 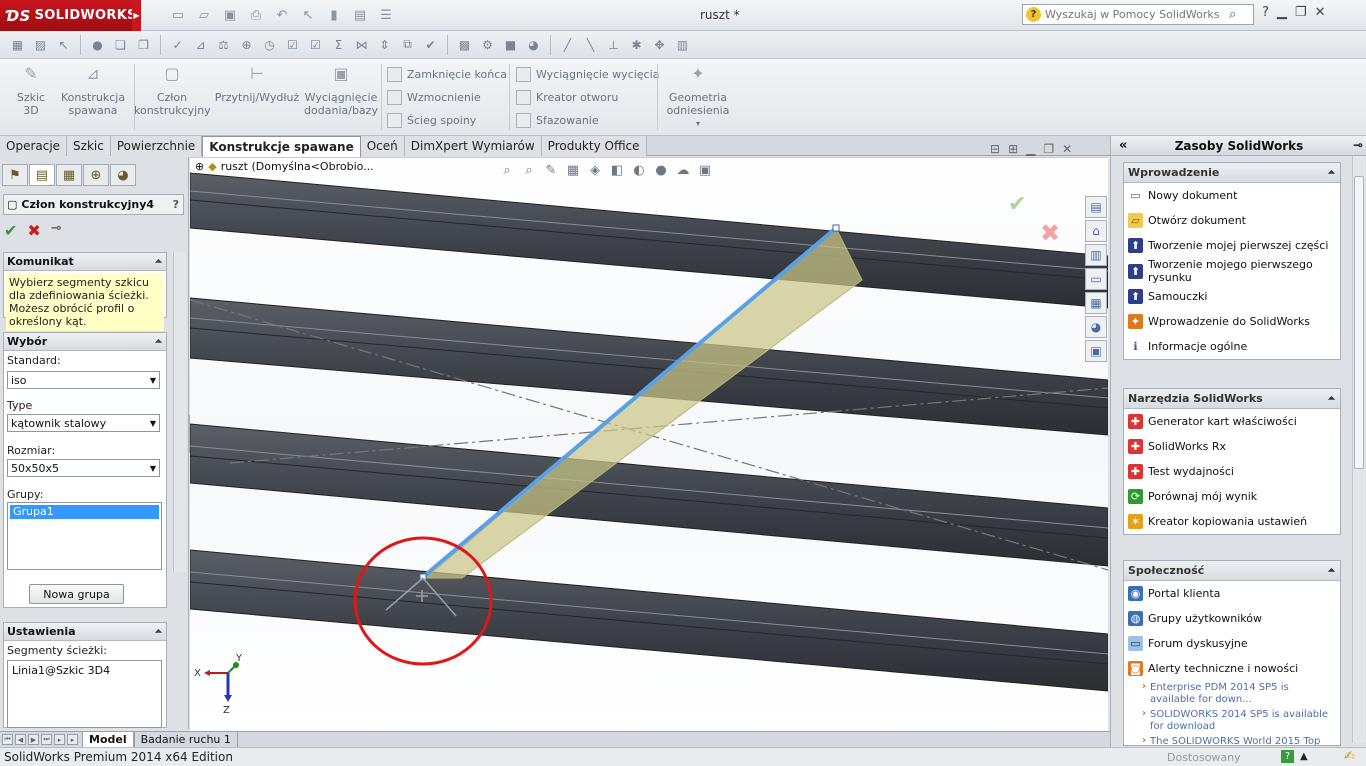 What do you see at coordinates (15, 175) in the screenshot?
I see `feature-manager-tab: ⚑` at bounding box center [15, 175].